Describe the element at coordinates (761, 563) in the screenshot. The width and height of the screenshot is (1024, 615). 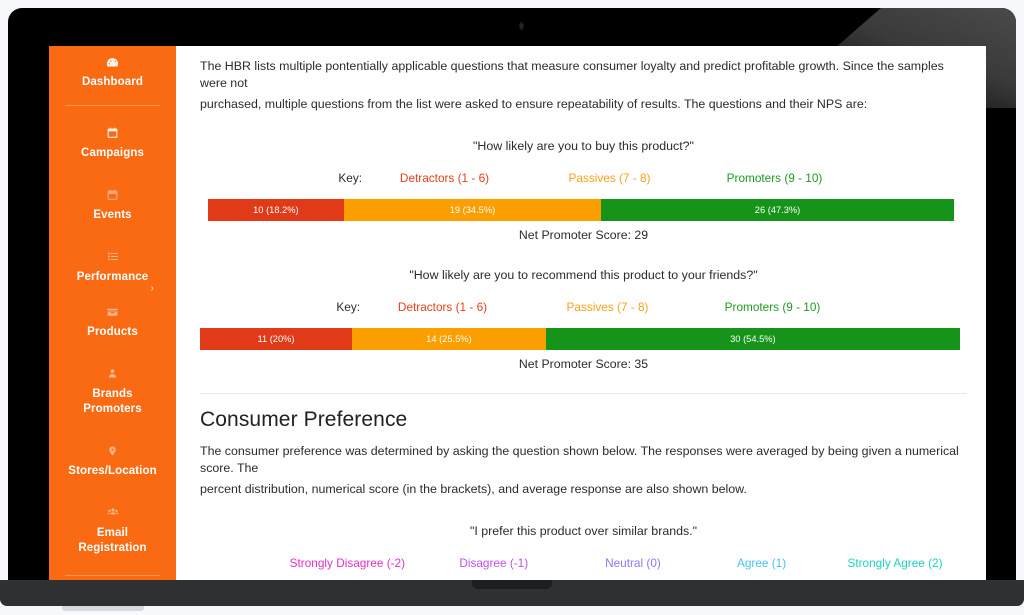
I see `legend-agree: Agree (1)` at that location.